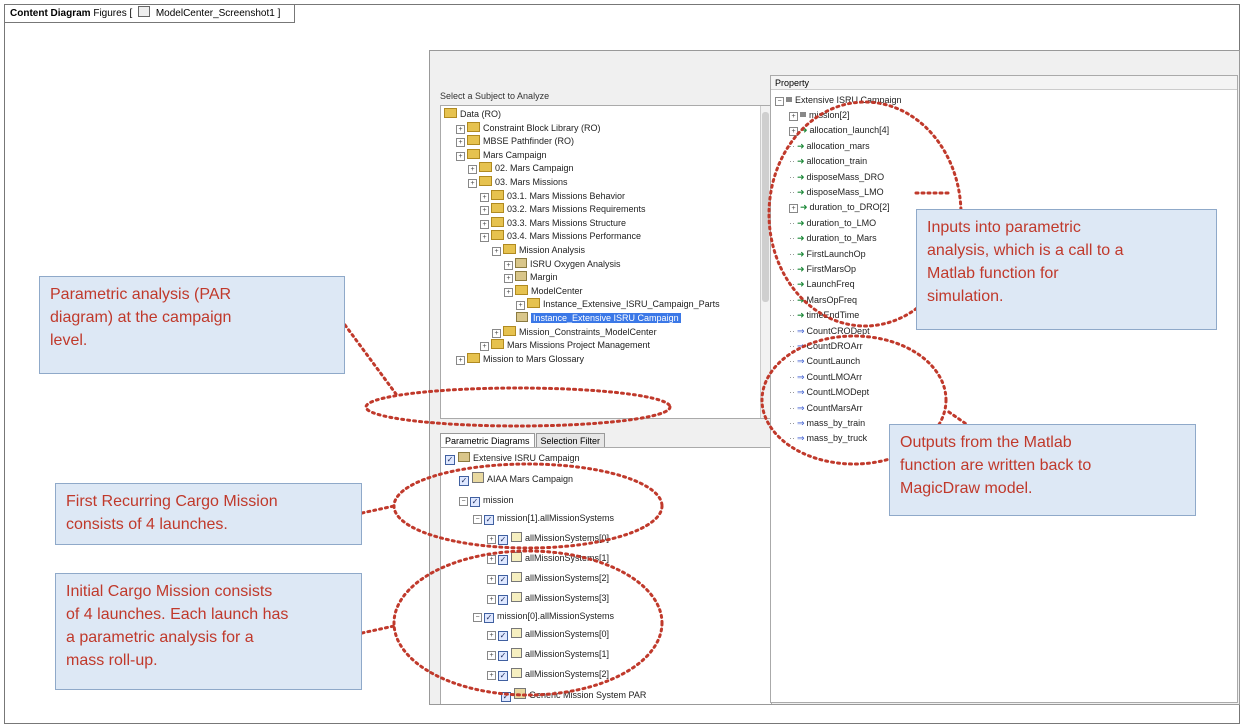 This screenshot has width=1243, height=727. I want to click on tree-item: + ModelCenter, so click(543, 291).